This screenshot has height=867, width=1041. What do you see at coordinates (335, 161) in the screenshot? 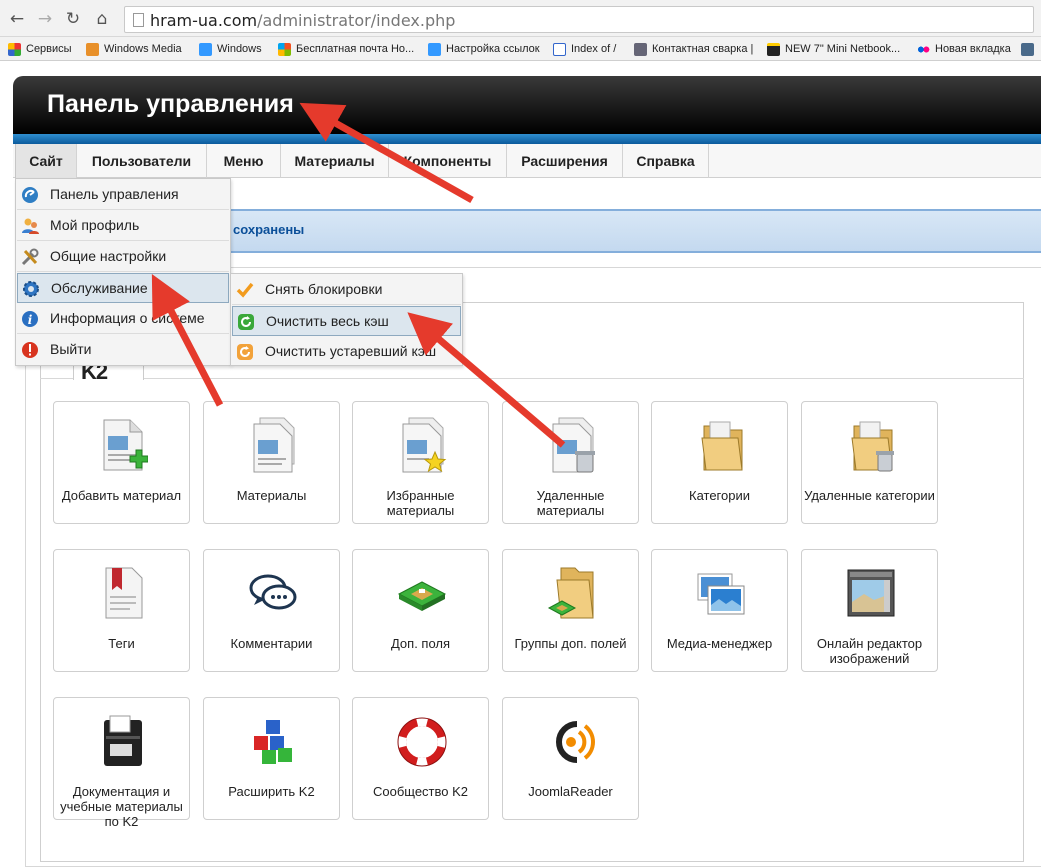
I see `menu-content: Материалы` at bounding box center [335, 161].